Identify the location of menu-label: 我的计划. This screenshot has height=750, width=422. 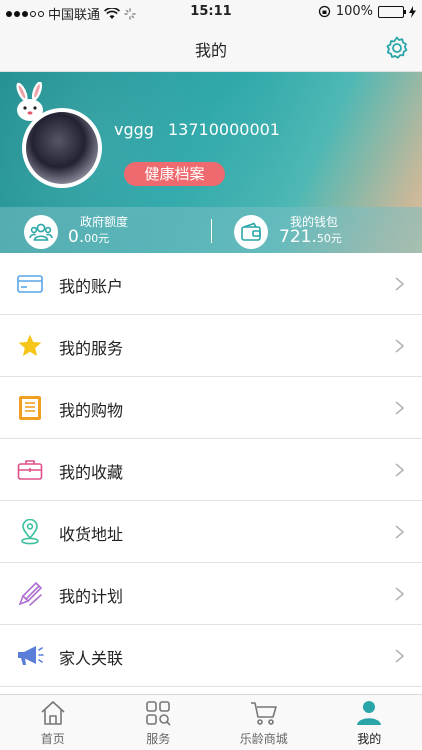
(91, 596).